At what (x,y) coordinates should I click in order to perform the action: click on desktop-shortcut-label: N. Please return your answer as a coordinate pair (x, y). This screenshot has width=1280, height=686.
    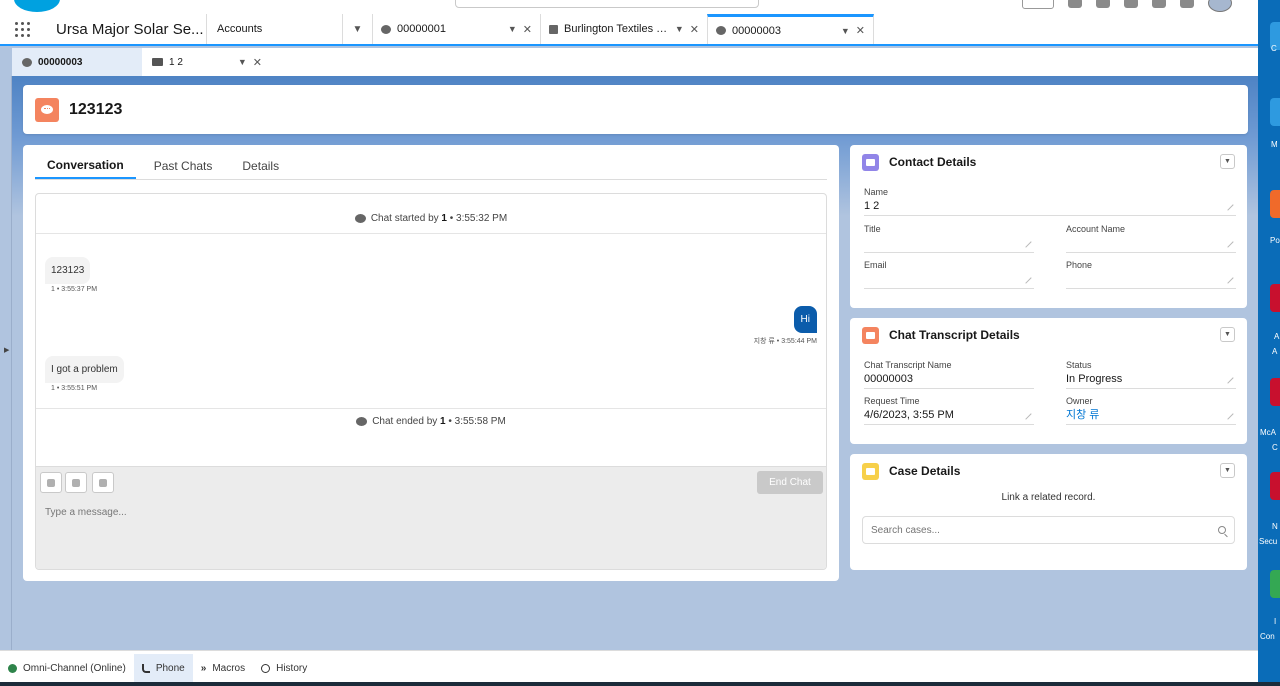
    Looking at the image, I should click on (1275, 526).